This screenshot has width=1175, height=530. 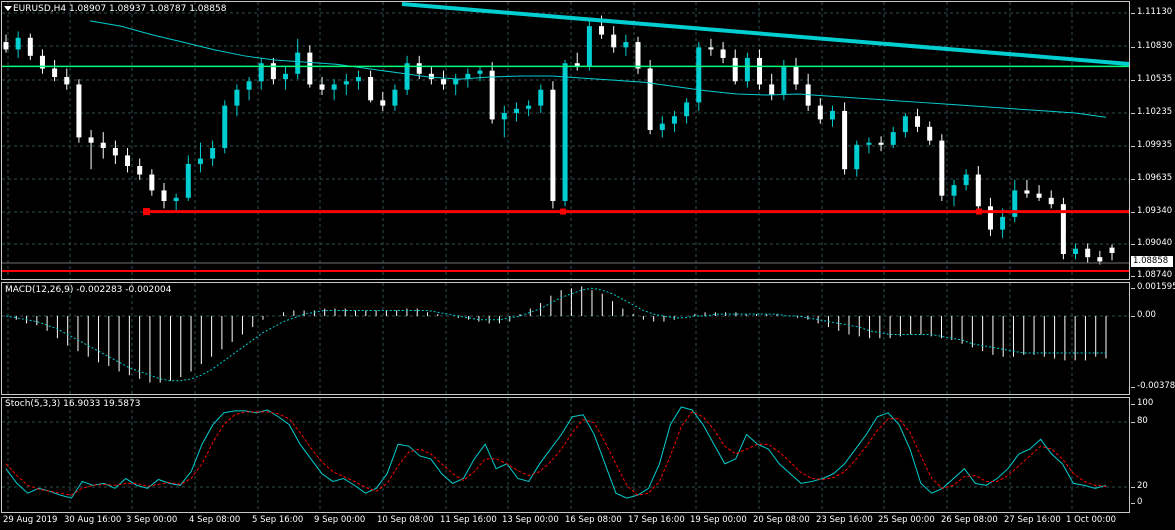 I want to click on price-tick: 1.11130, so click(x=1151, y=12).